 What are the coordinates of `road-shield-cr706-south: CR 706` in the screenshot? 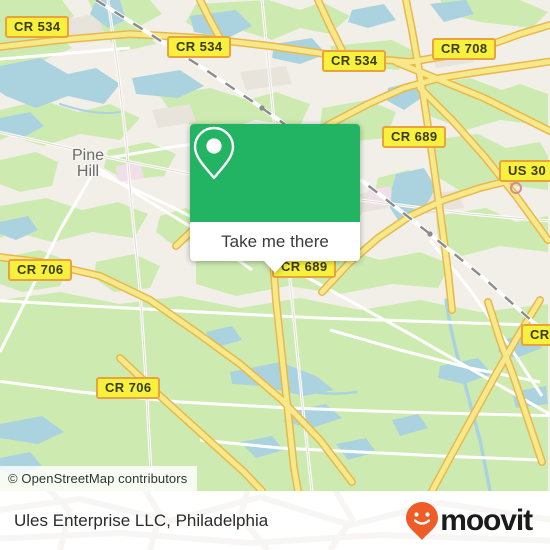 It's located at (128, 388).